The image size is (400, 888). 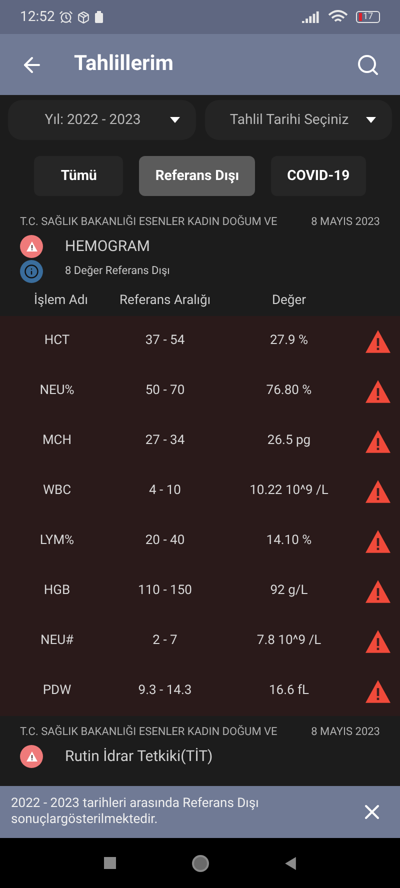 I want to click on note: 8 Değer Referans Dışı, so click(x=117, y=270).